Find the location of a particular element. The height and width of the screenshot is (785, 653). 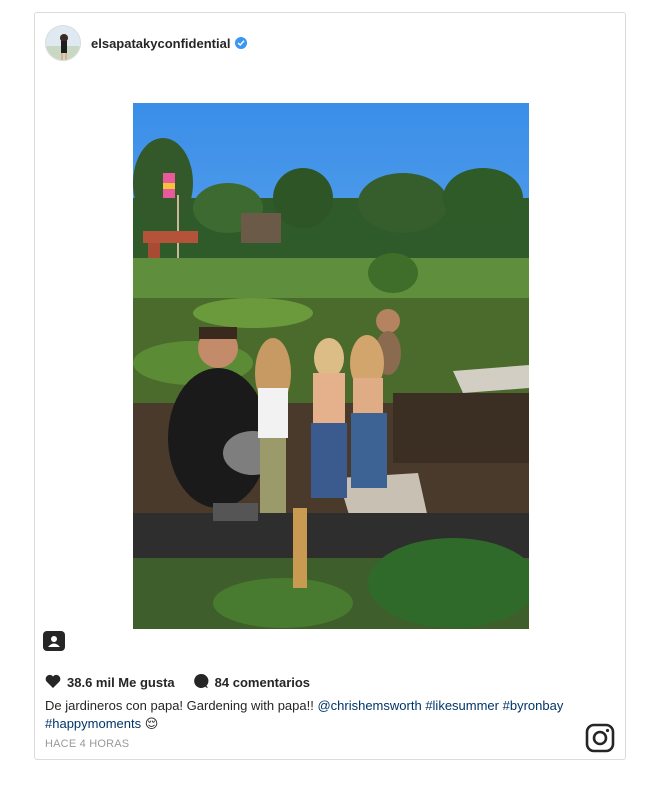

avatar-image is located at coordinates (63, 43).